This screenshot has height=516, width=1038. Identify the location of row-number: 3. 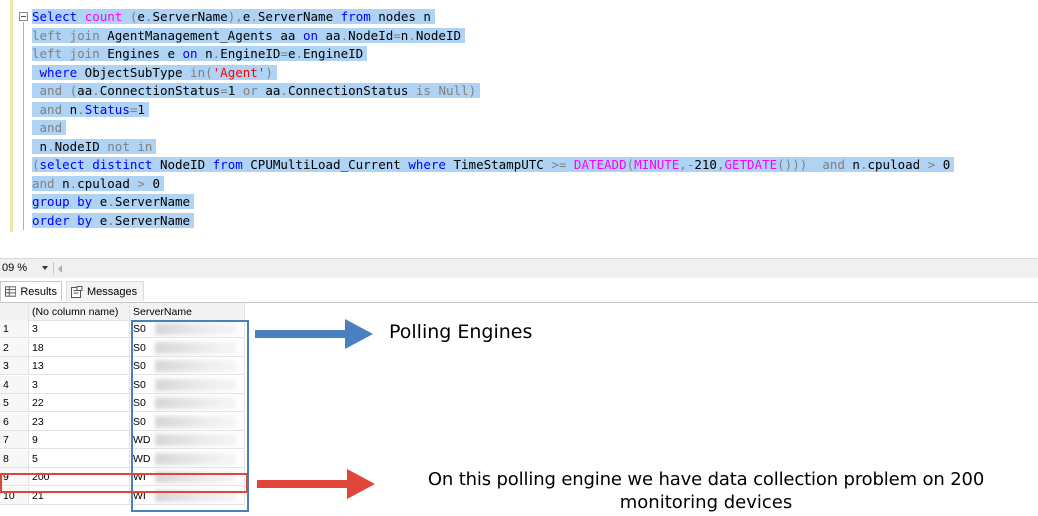
(14, 366).